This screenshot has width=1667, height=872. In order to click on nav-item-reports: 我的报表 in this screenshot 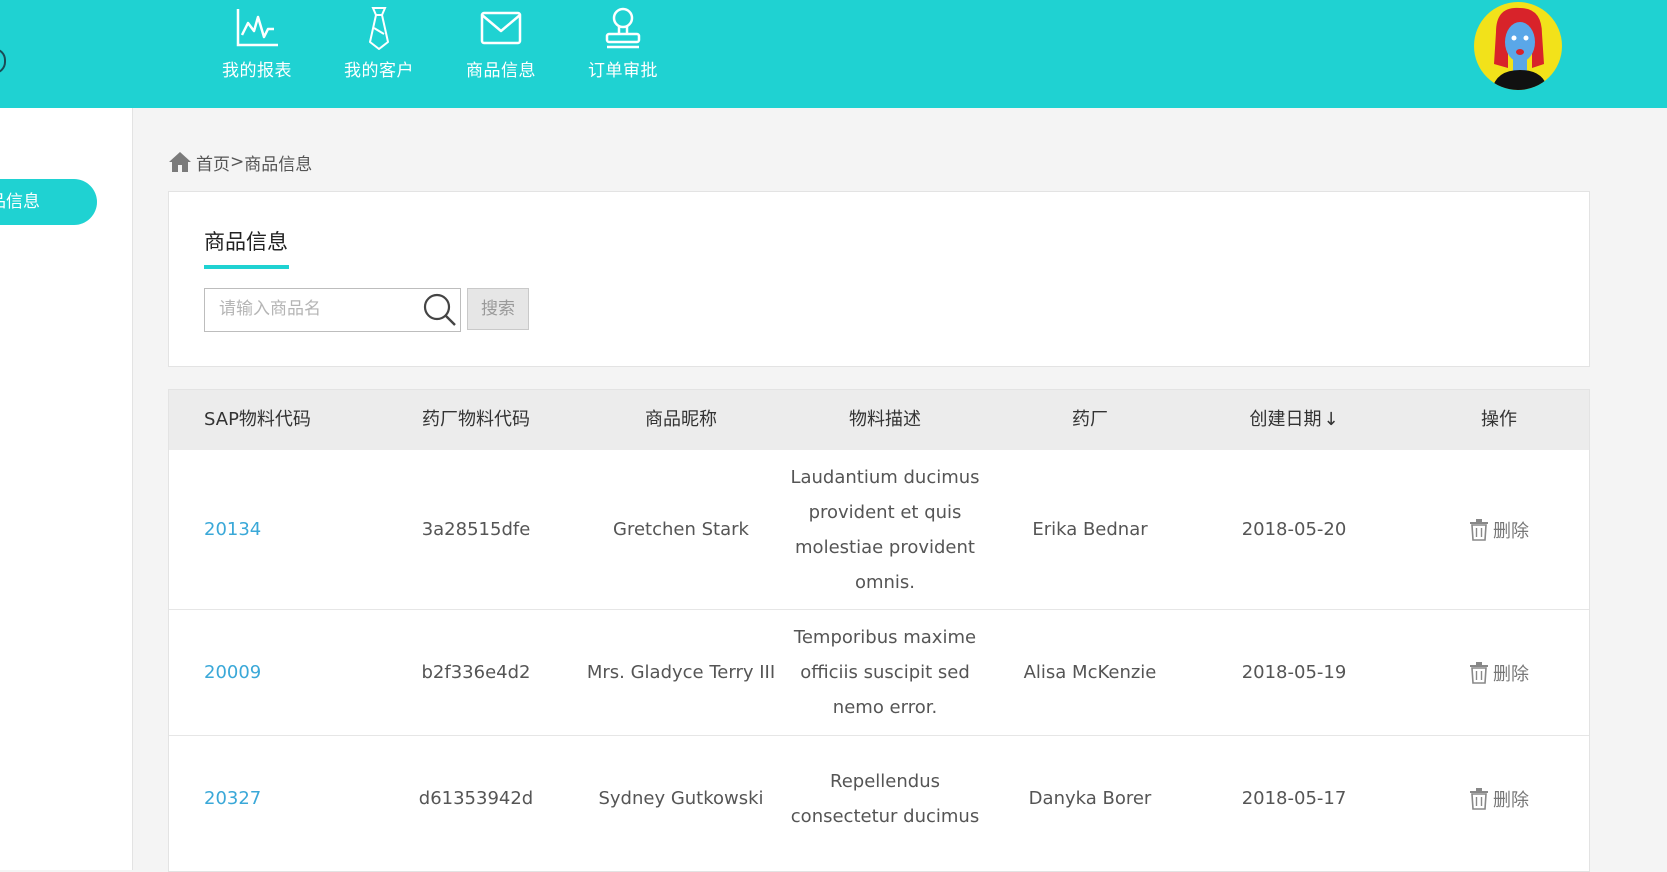, I will do `click(257, 54)`.